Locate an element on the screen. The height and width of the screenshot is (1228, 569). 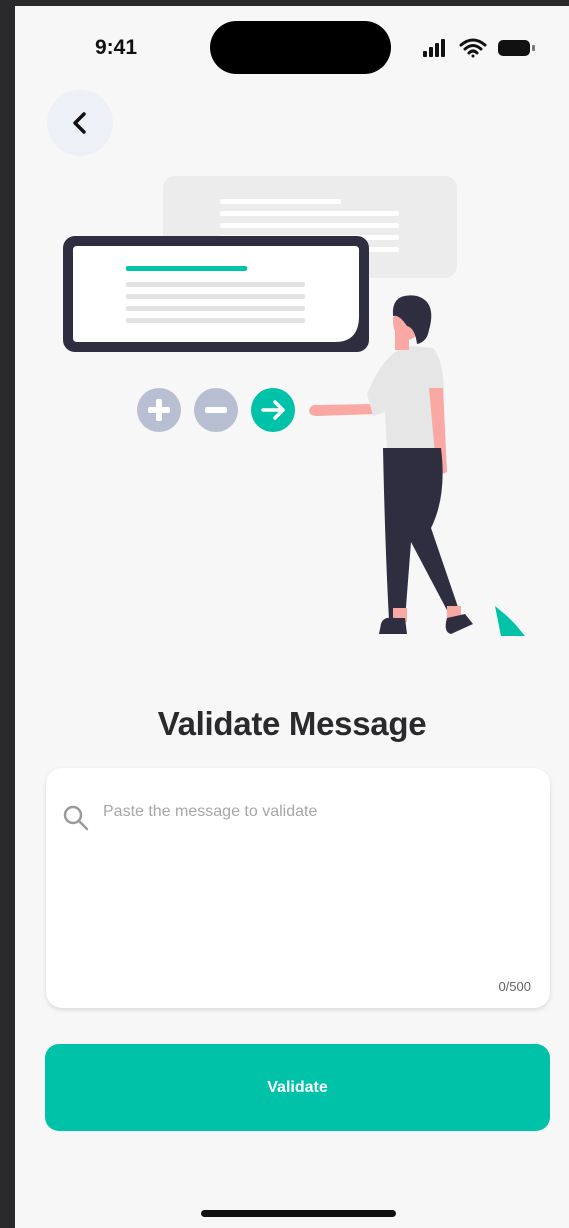
signal-icon is located at coordinates (434, 48).